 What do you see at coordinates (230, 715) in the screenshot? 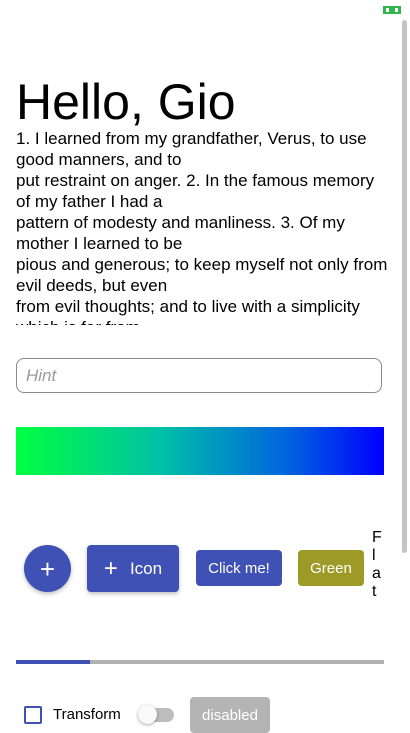
I see `disabled-button: disabled` at bounding box center [230, 715].